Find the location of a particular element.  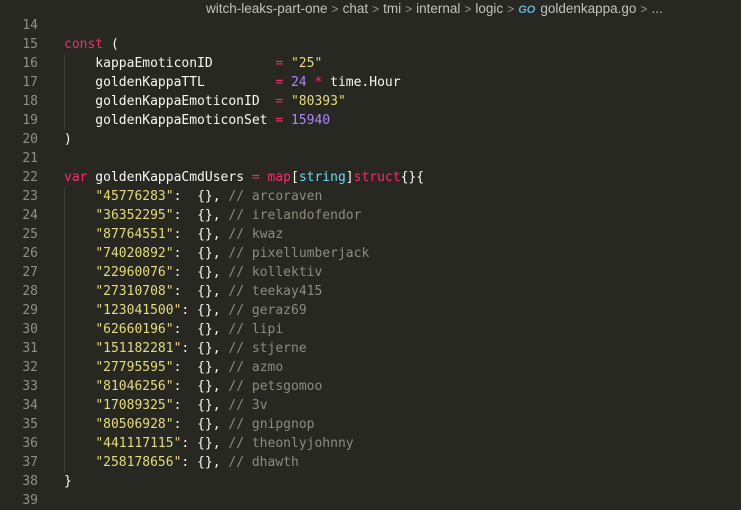

line-number: 35 is located at coordinates (30, 424).